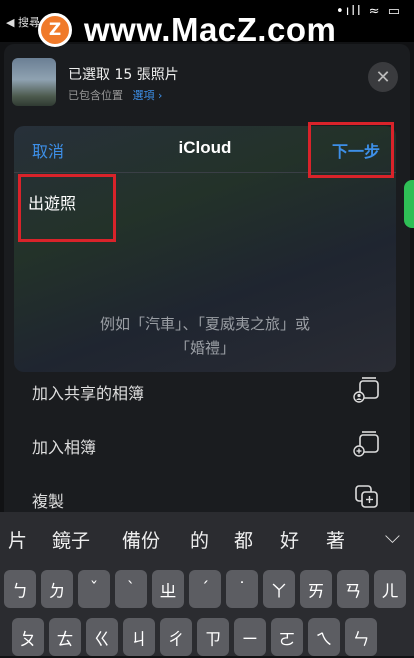  I want to click on key: ㄟ, so click(324, 637).